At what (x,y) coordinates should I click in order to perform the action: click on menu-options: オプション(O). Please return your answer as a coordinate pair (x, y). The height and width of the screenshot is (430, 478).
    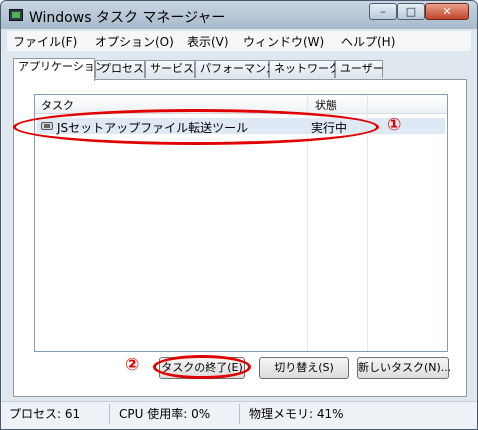
    Looking at the image, I should click on (134, 41).